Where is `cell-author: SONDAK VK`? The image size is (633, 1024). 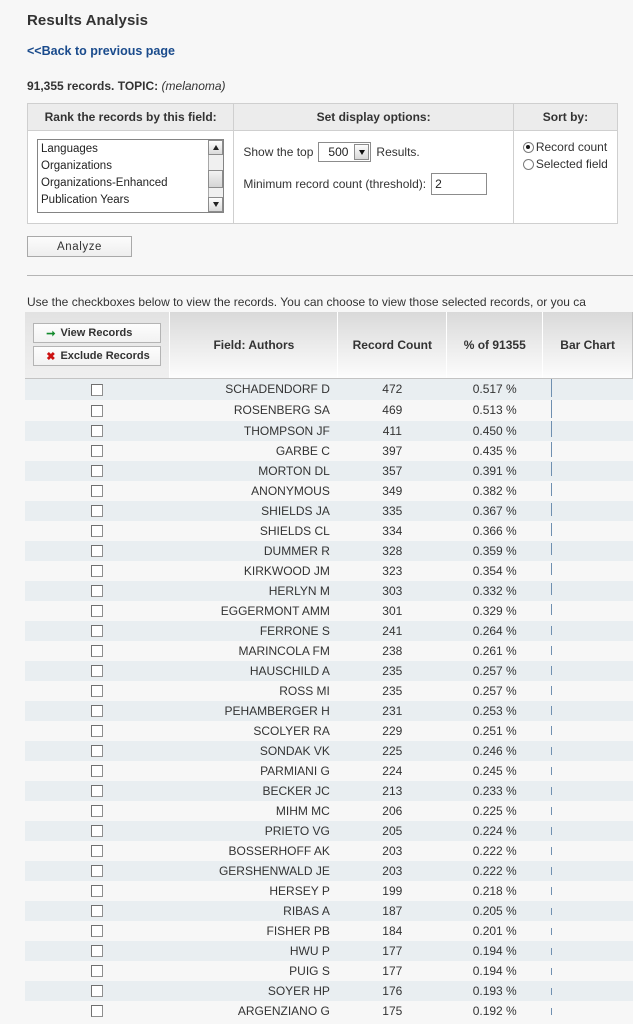
cell-author: SONDAK VK is located at coordinates (253, 750).